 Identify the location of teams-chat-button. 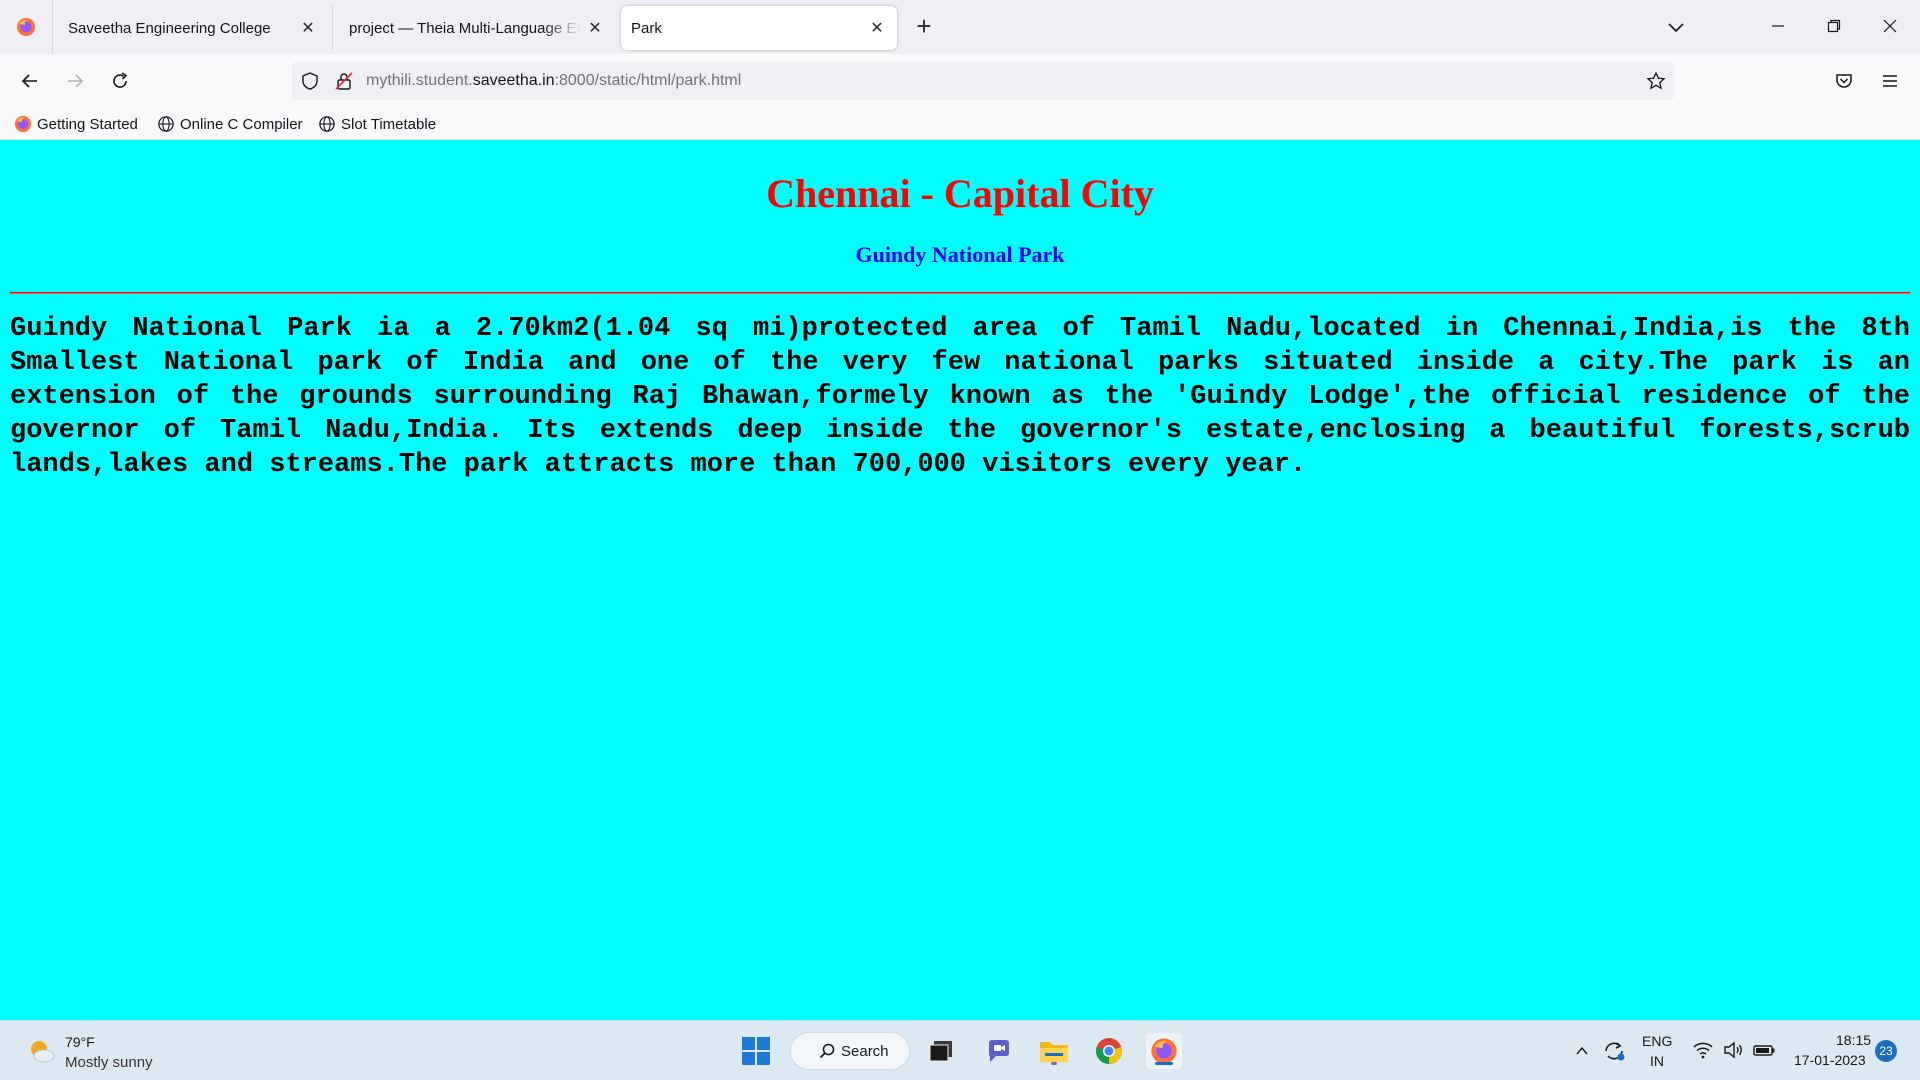
(999, 1051).